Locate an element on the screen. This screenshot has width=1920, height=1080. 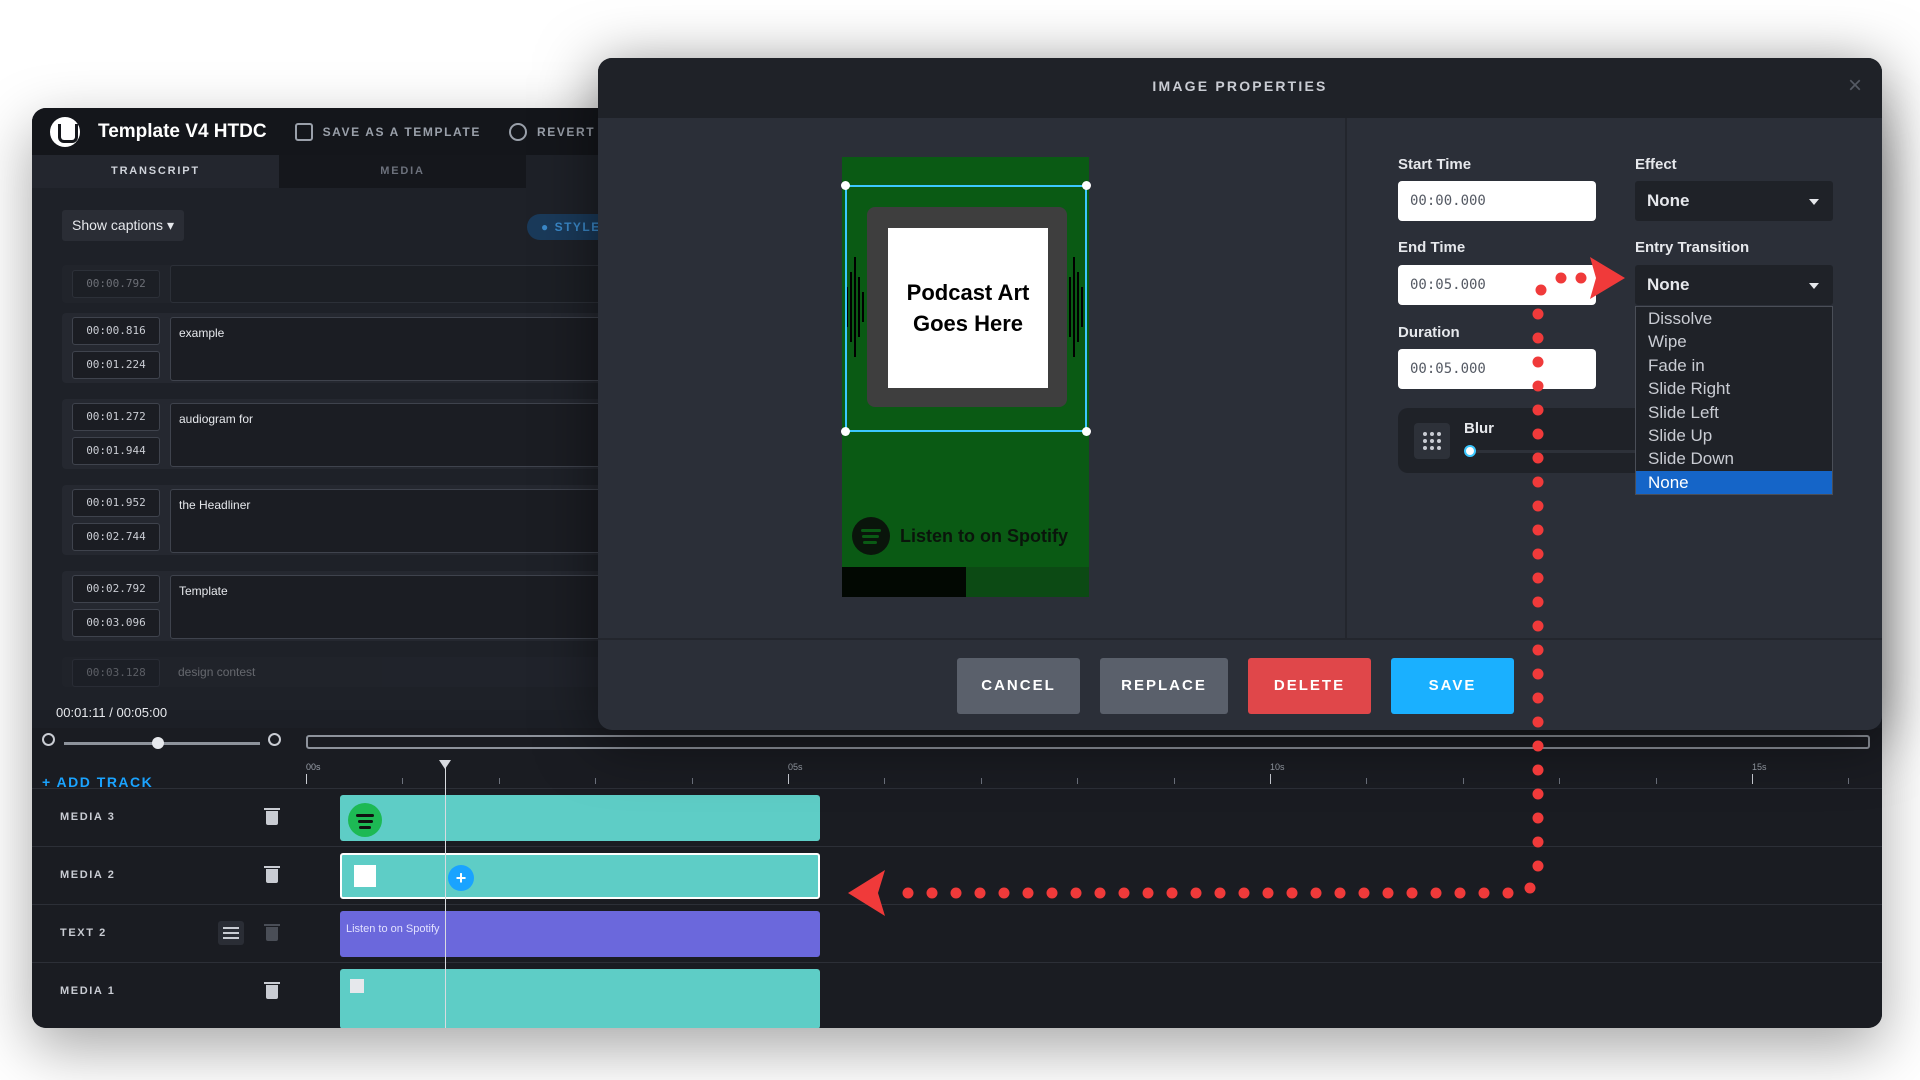
delete-button: DELETE is located at coordinates (1309, 686).